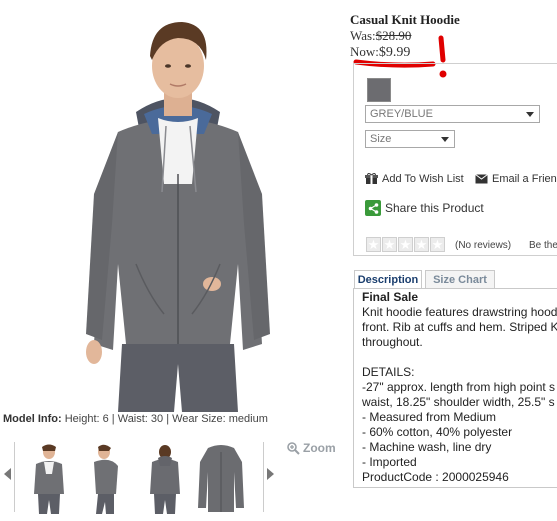 This screenshot has height=521, width=557. What do you see at coordinates (389, 462) in the screenshot?
I see `description-line: - Imported` at bounding box center [389, 462].